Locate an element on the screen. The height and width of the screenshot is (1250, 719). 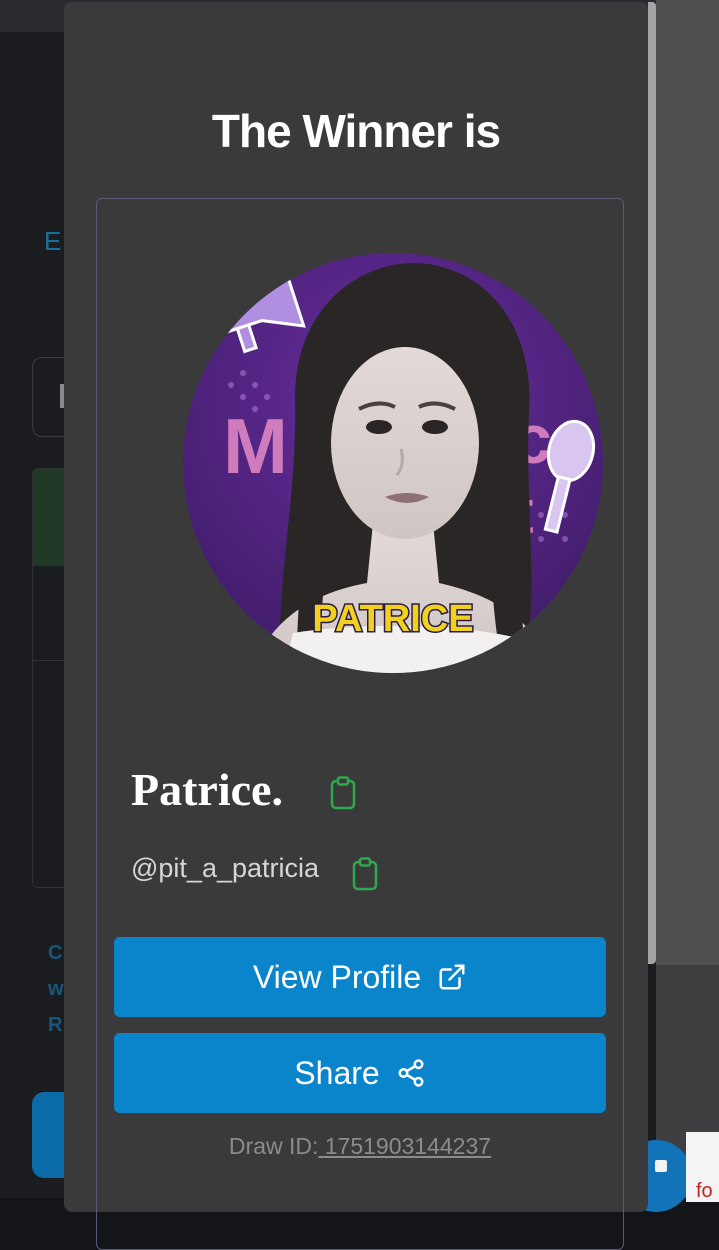
background-text: R is located at coordinates (55, 1025).